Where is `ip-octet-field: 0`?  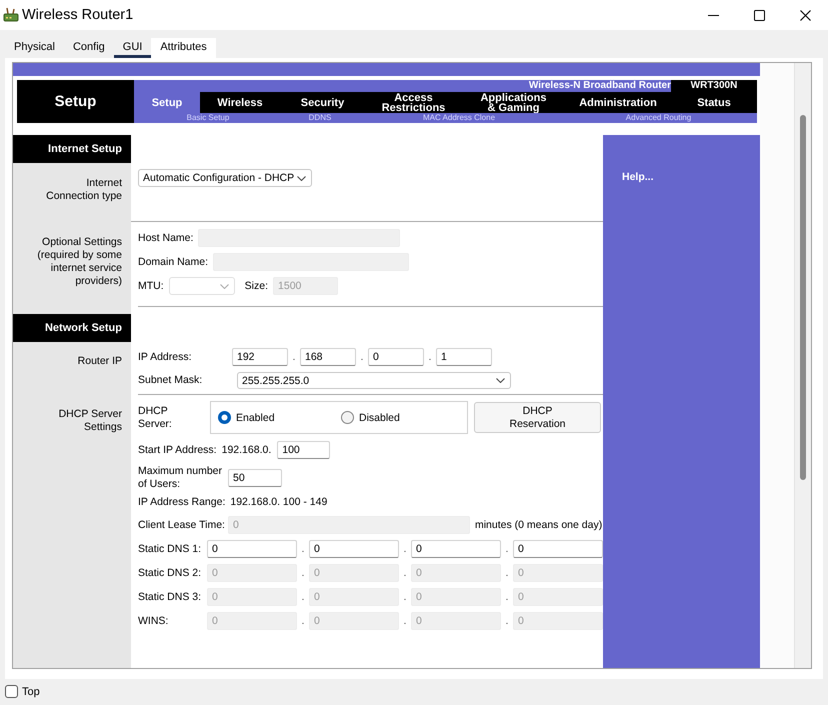
ip-octet-field: 0 is located at coordinates (396, 357).